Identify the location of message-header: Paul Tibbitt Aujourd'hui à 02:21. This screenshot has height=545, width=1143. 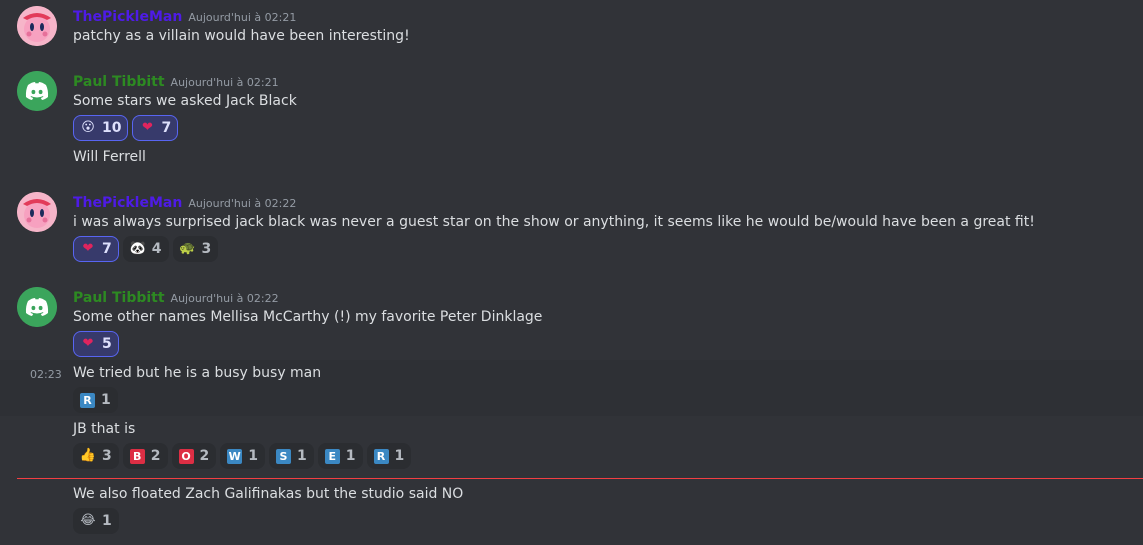
(176, 80).